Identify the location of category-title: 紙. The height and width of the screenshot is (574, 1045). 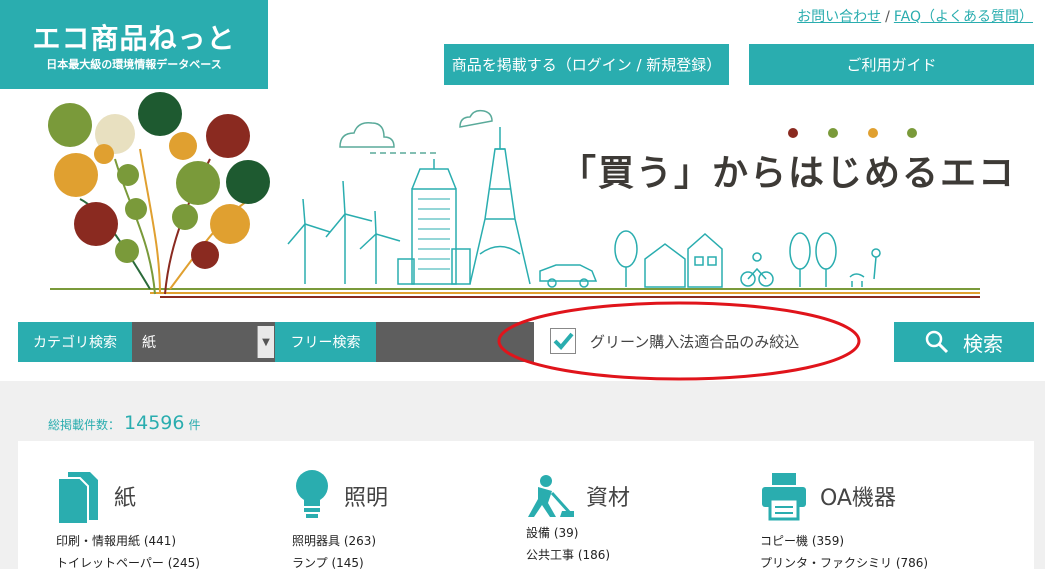
(125, 496).